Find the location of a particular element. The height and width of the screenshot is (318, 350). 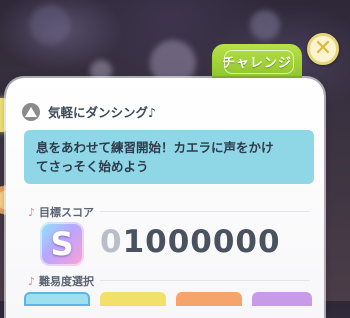

score-digits: 1000000 is located at coordinates (201, 242).